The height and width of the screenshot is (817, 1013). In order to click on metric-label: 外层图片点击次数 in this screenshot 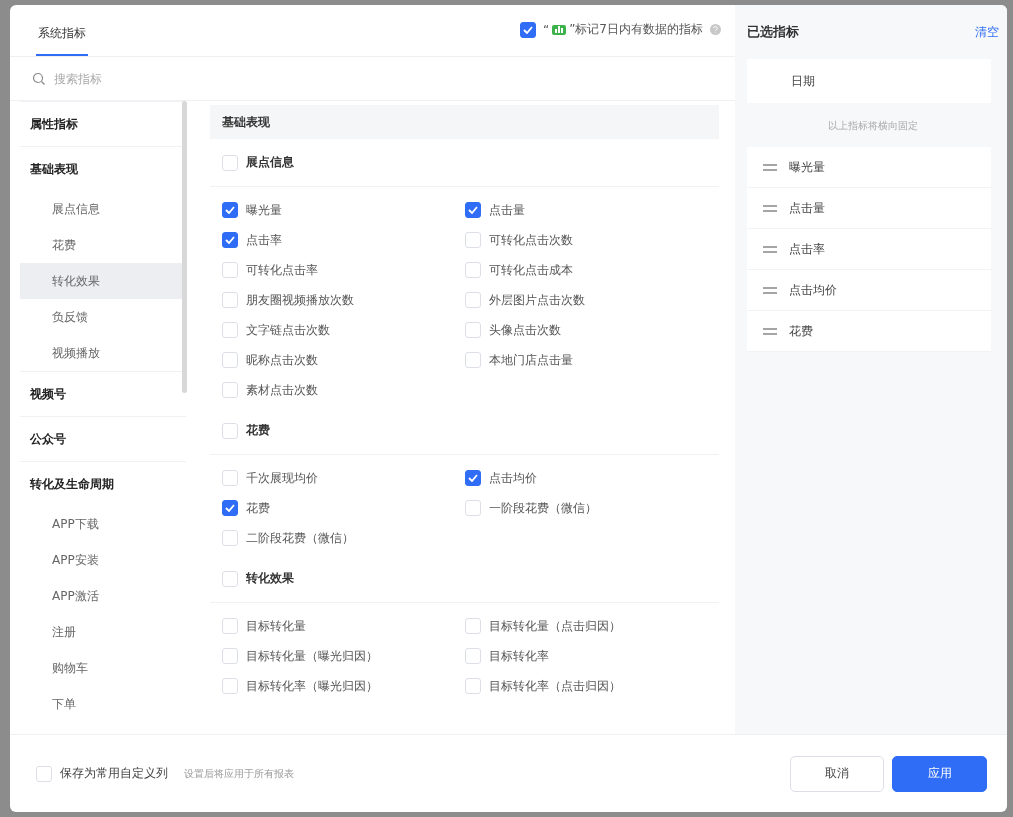, I will do `click(537, 300)`.